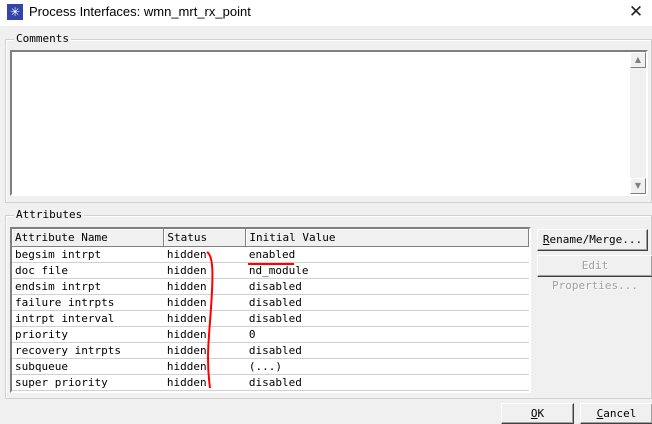 This screenshot has height=424, width=652. What do you see at coordinates (88, 318) in the screenshot?
I see `cell-name: intrpt interval` at bounding box center [88, 318].